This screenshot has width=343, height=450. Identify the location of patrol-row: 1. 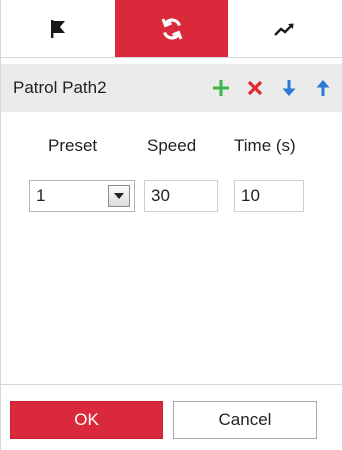
(171, 197).